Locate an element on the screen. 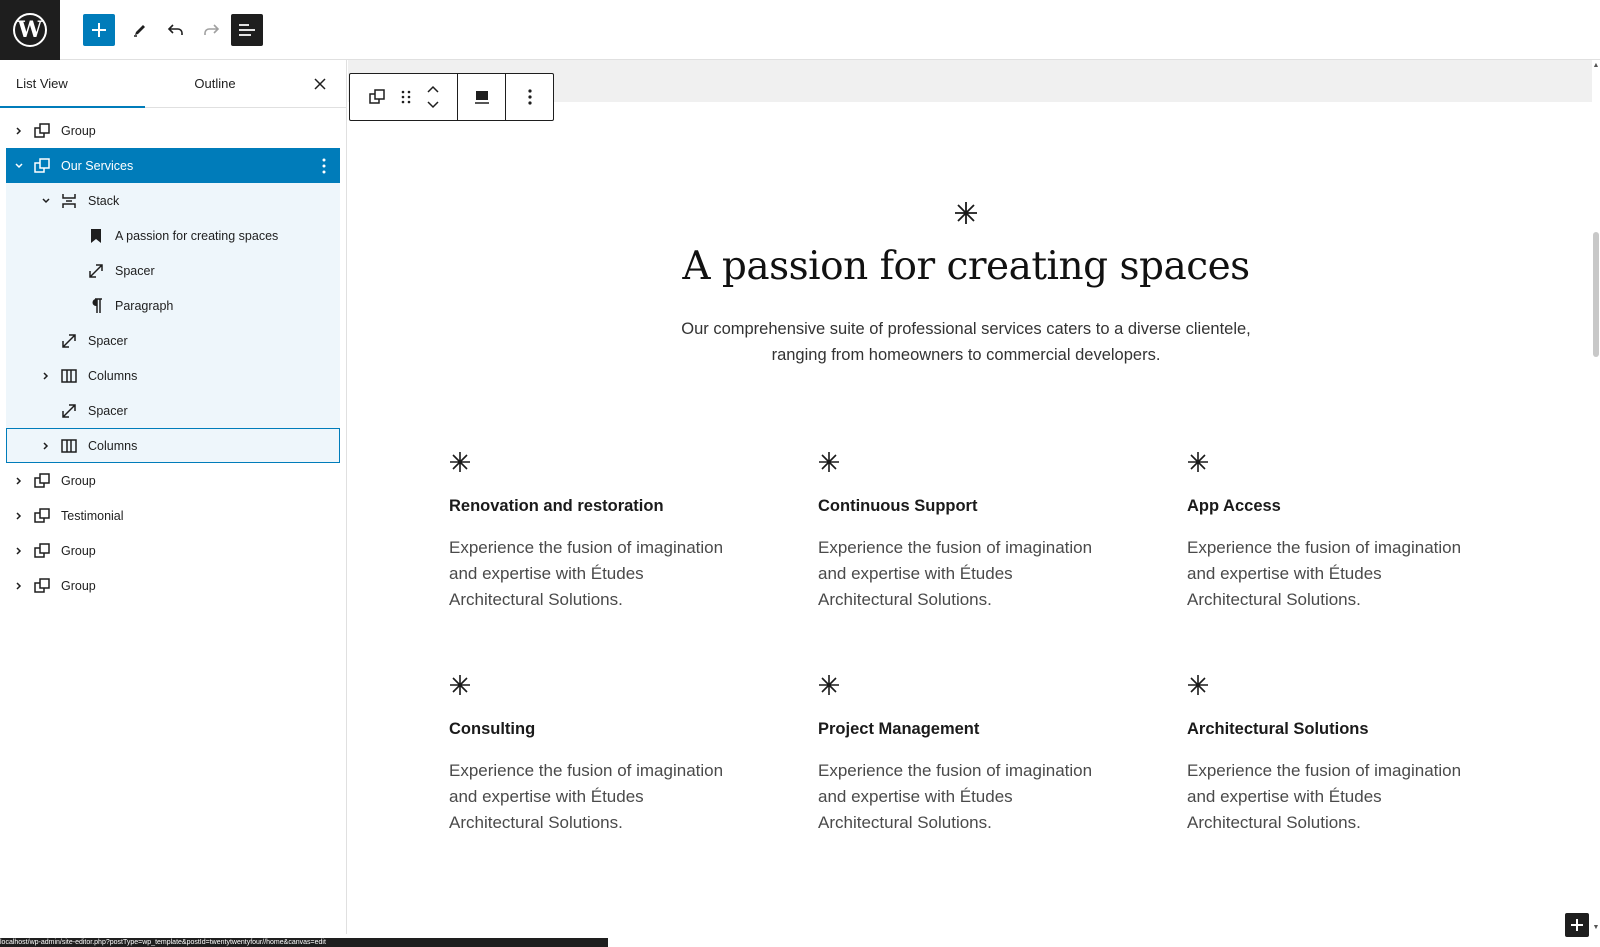 The height and width of the screenshot is (947, 1600). block-options-icon is located at coordinates (324, 166).